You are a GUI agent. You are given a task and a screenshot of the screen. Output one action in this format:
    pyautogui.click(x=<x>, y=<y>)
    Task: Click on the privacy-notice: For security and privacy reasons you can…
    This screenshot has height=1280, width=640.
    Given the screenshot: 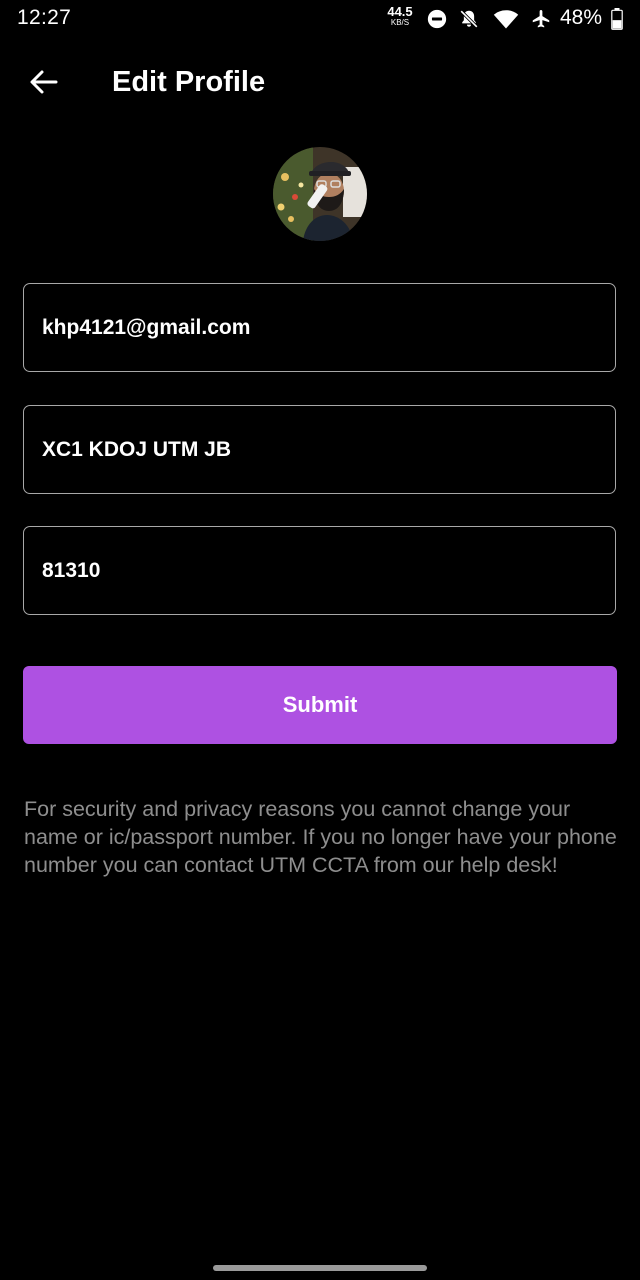 What is the action you would take?
    pyautogui.click(x=320, y=837)
    